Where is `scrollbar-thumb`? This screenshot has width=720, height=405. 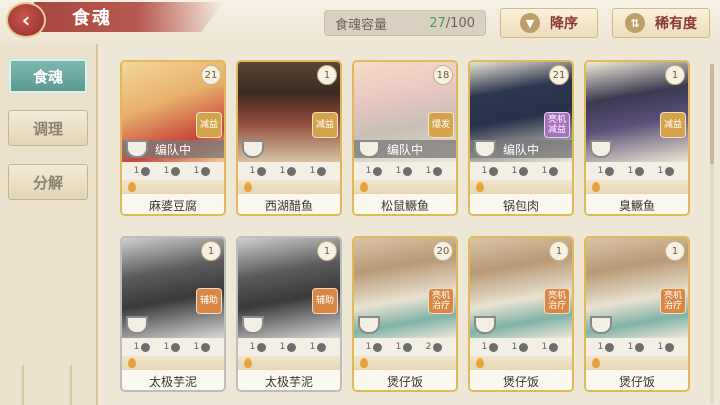
scrollbar-thumb is located at coordinates (712, 114).